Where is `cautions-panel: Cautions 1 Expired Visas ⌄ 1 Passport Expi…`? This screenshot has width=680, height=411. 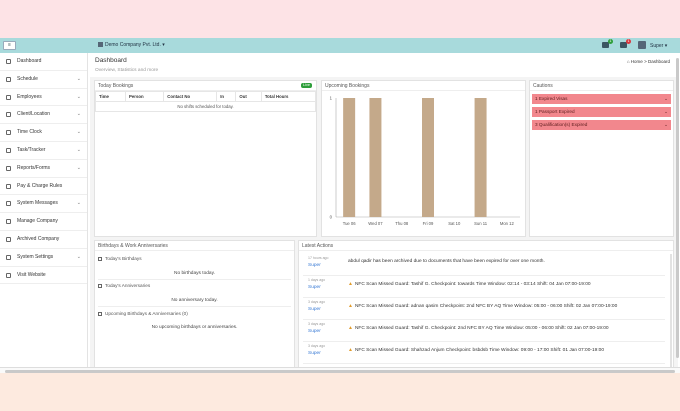 cautions-panel: Cautions 1 Expired Visas ⌄ 1 Passport Expi… is located at coordinates (601, 158).